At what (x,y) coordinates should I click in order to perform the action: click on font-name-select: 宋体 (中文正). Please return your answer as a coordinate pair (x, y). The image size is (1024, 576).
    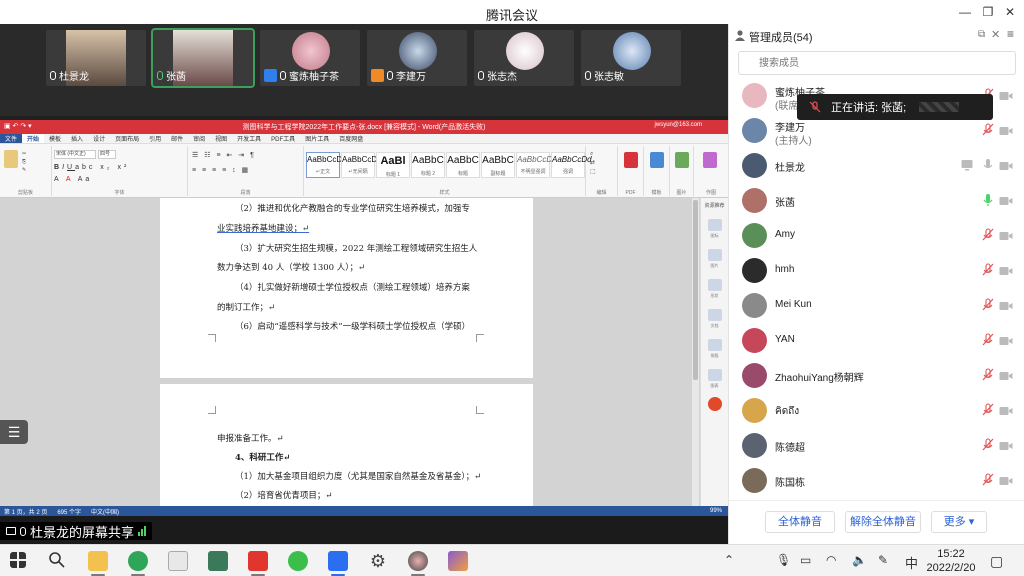
    Looking at the image, I should click on (75, 154).